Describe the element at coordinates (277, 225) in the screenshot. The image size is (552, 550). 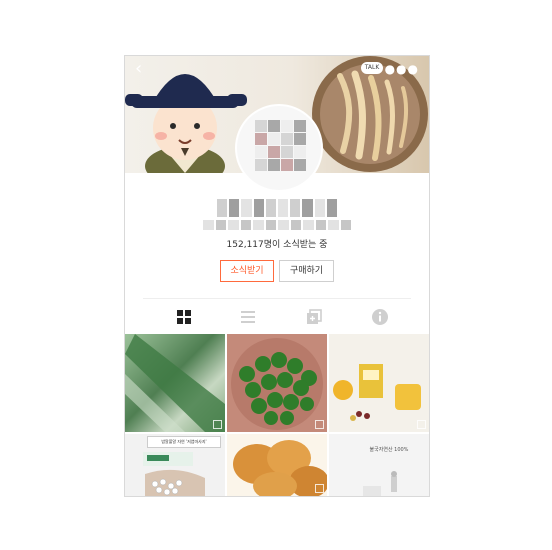
I see `profile-description-blurred` at that location.